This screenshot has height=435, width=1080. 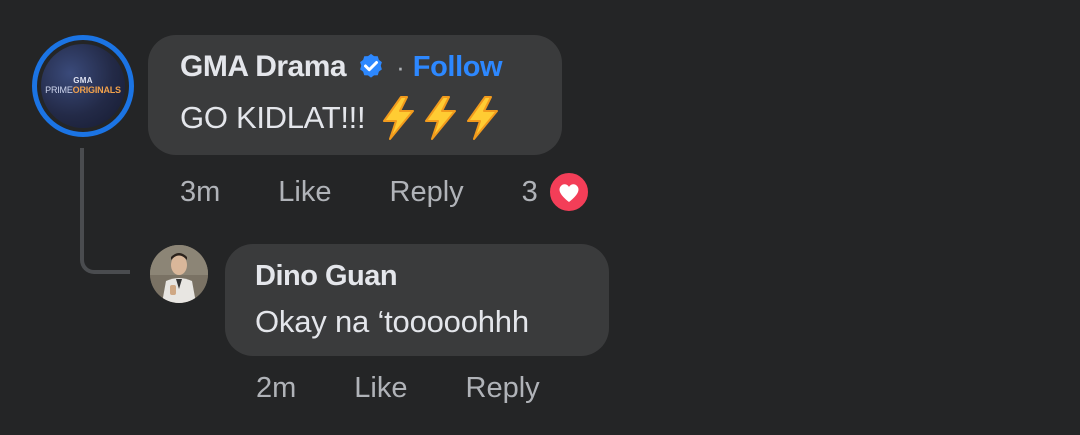 What do you see at coordinates (380, 388) in the screenshot?
I see `reply-like-button: Like` at bounding box center [380, 388].